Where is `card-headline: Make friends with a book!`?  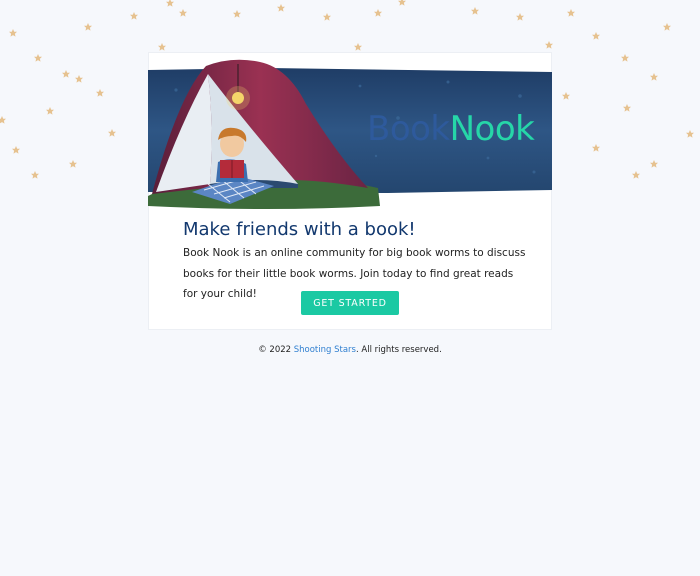
card-headline: Make friends with a book! is located at coordinates (299, 229).